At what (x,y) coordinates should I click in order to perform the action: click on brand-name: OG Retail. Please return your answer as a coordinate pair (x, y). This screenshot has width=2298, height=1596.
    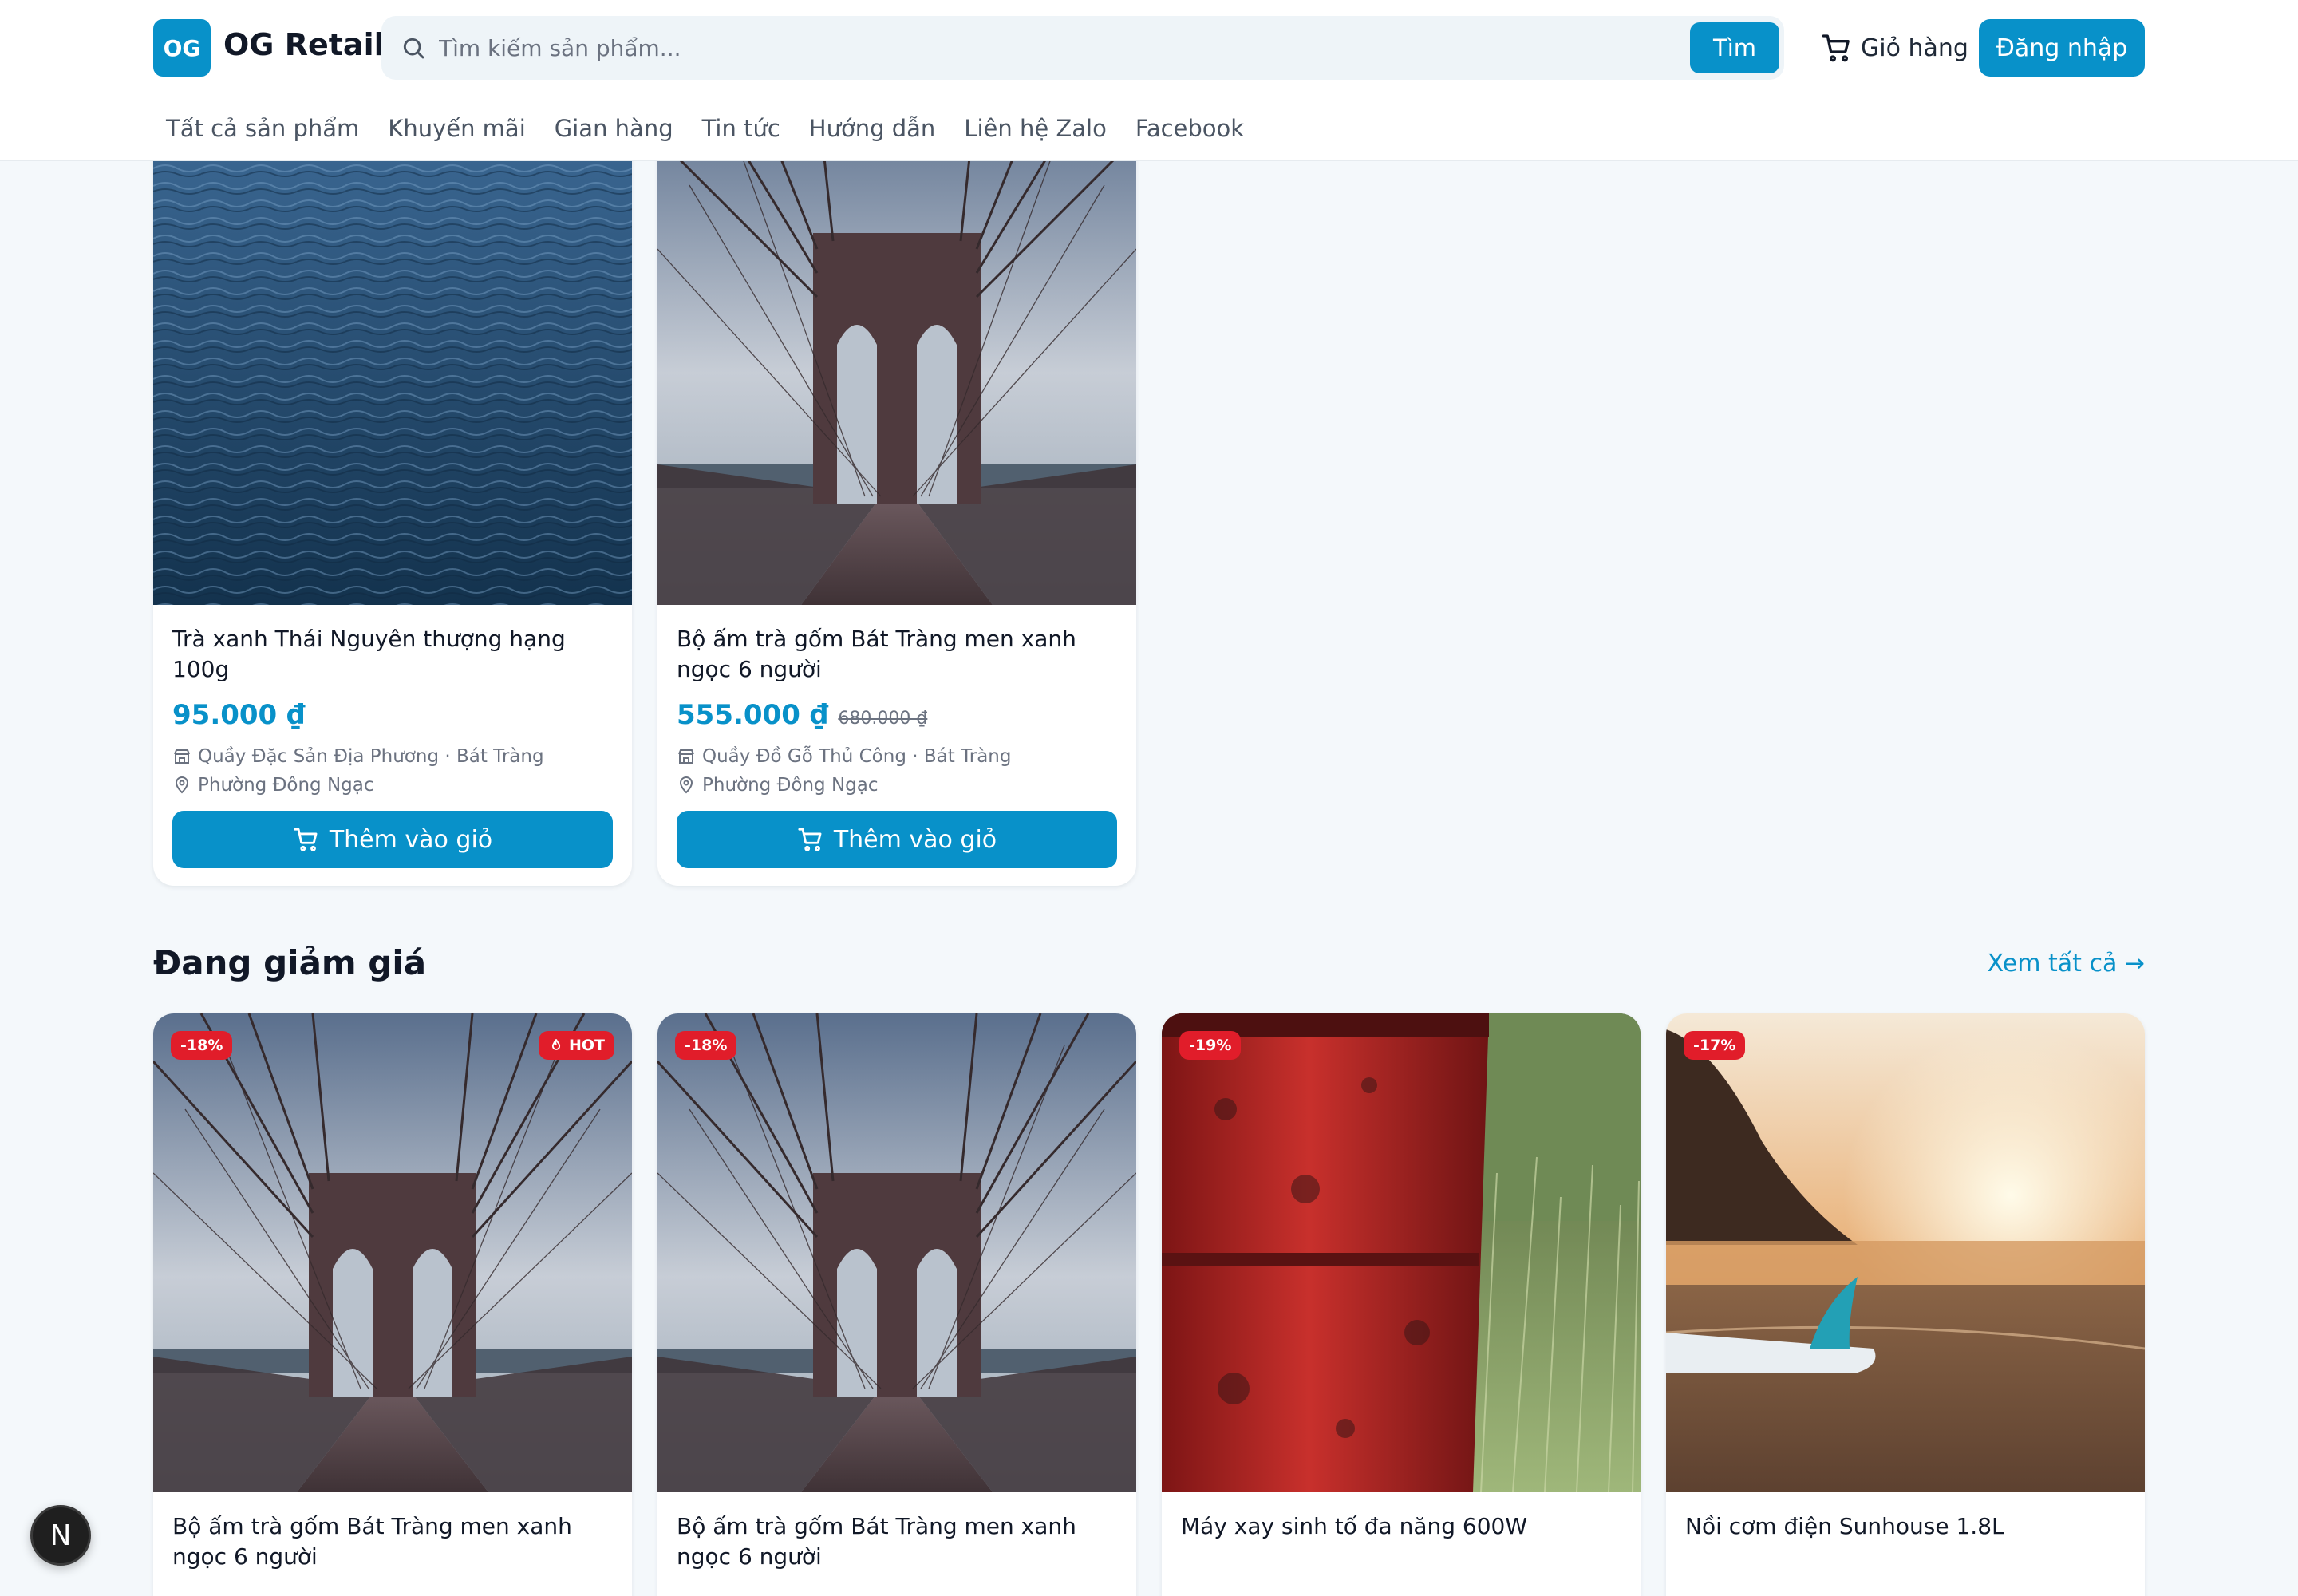
    Looking at the image, I should click on (304, 44).